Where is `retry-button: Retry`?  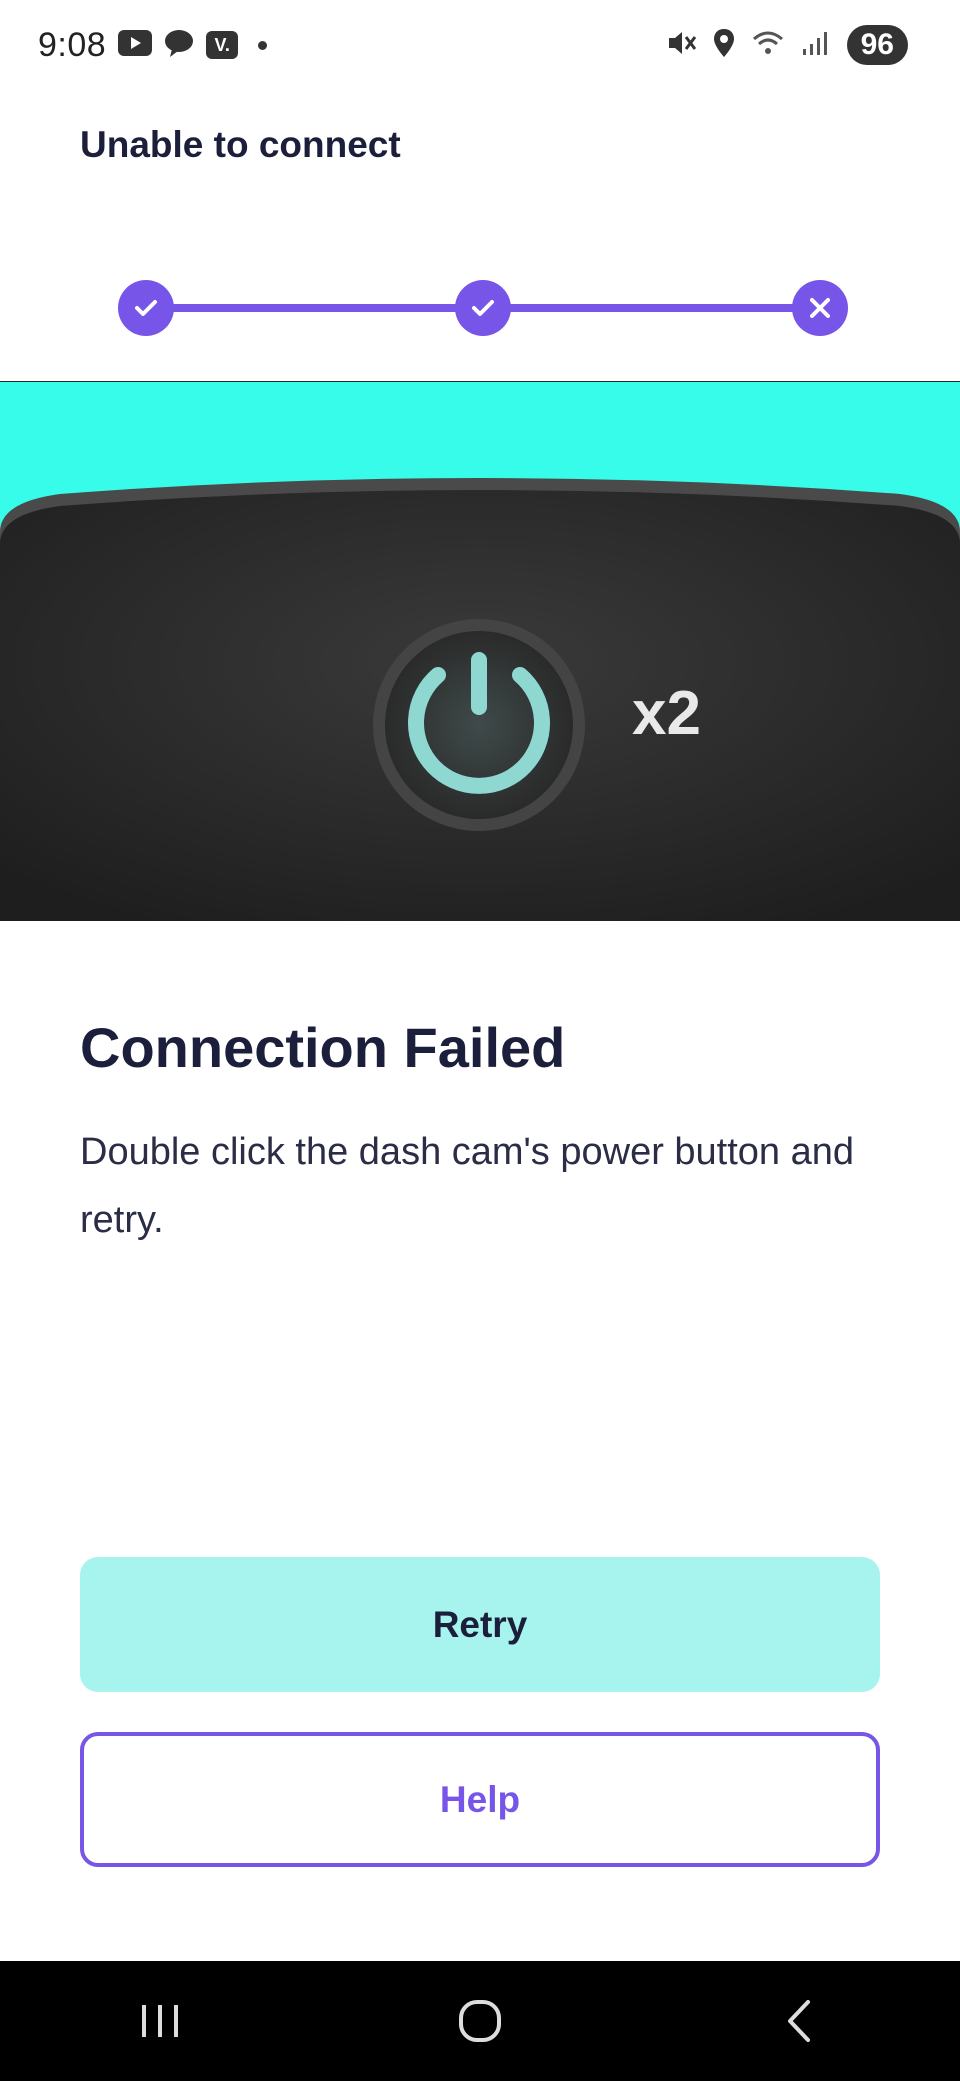
retry-button: Retry is located at coordinates (480, 1624).